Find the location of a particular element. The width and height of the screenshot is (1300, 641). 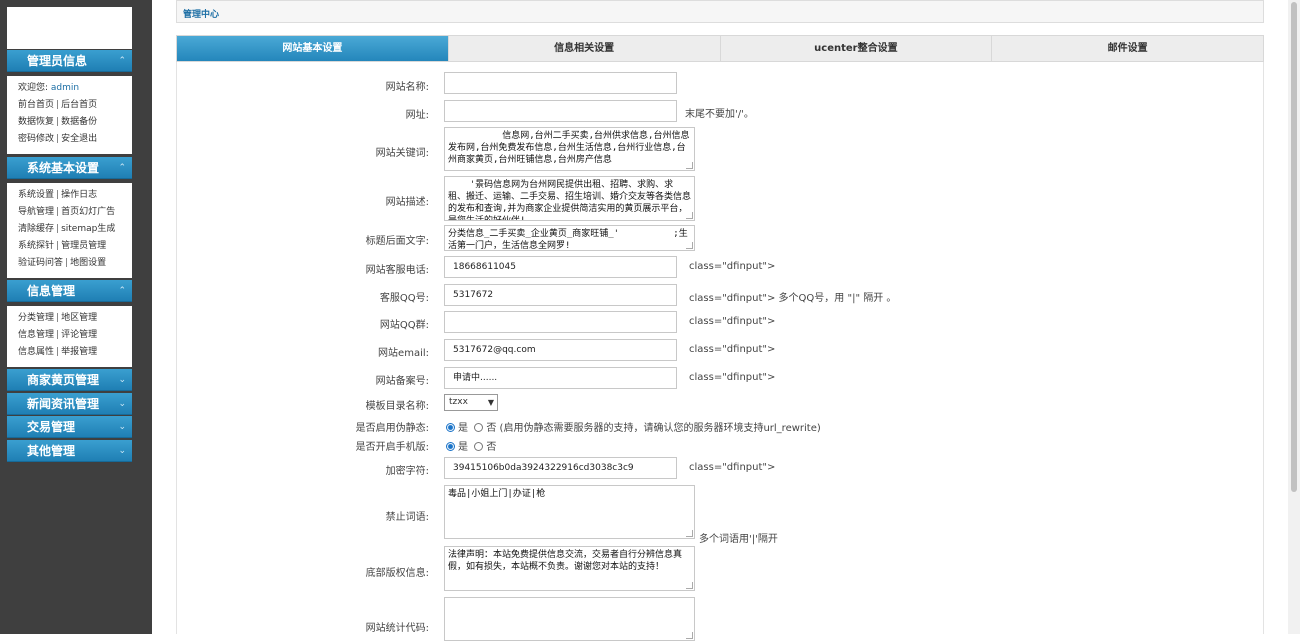

site-url-label: 网址: is located at coordinates (417, 115).